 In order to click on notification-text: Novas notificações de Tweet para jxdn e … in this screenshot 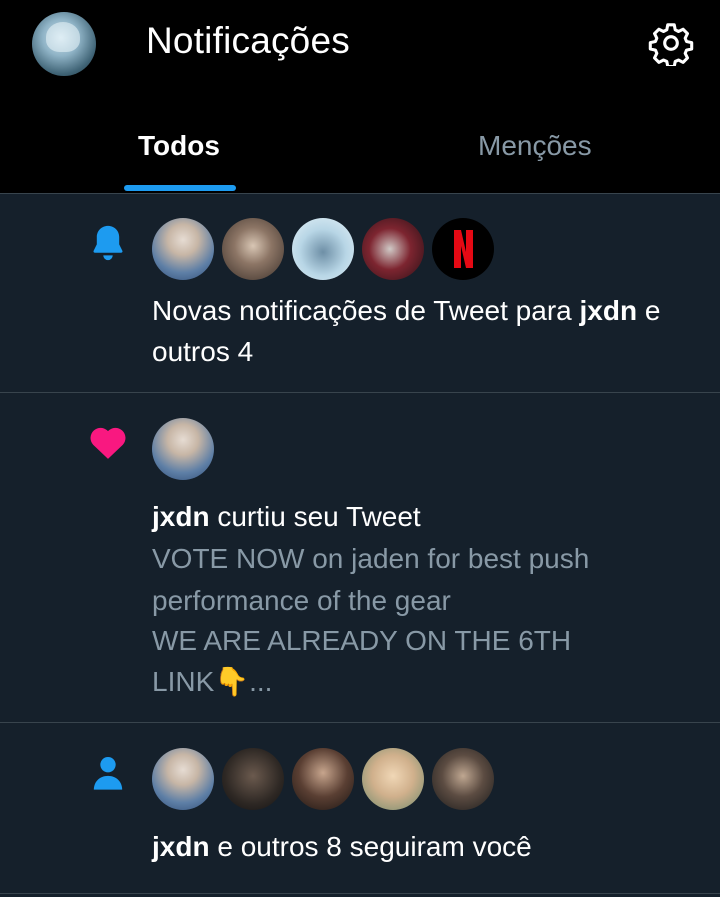, I will do `click(406, 331)`.